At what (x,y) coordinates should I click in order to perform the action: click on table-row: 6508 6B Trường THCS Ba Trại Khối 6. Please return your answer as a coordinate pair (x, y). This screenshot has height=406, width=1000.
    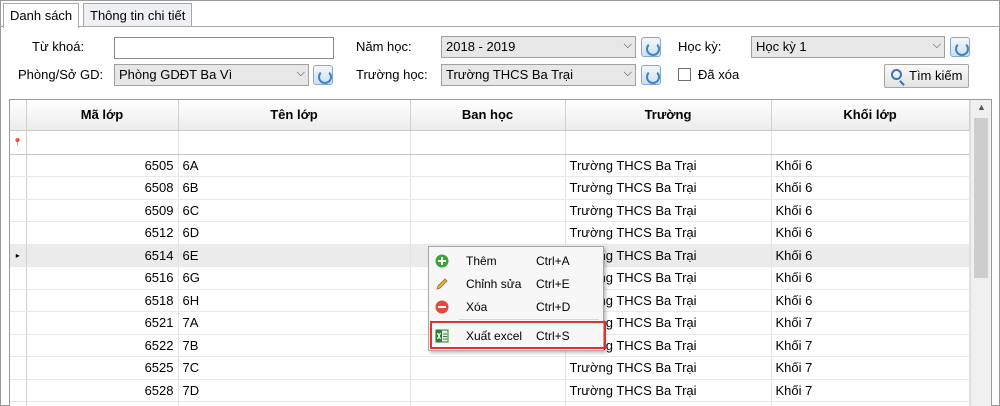
    Looking at the image, I should click on (490, 188).